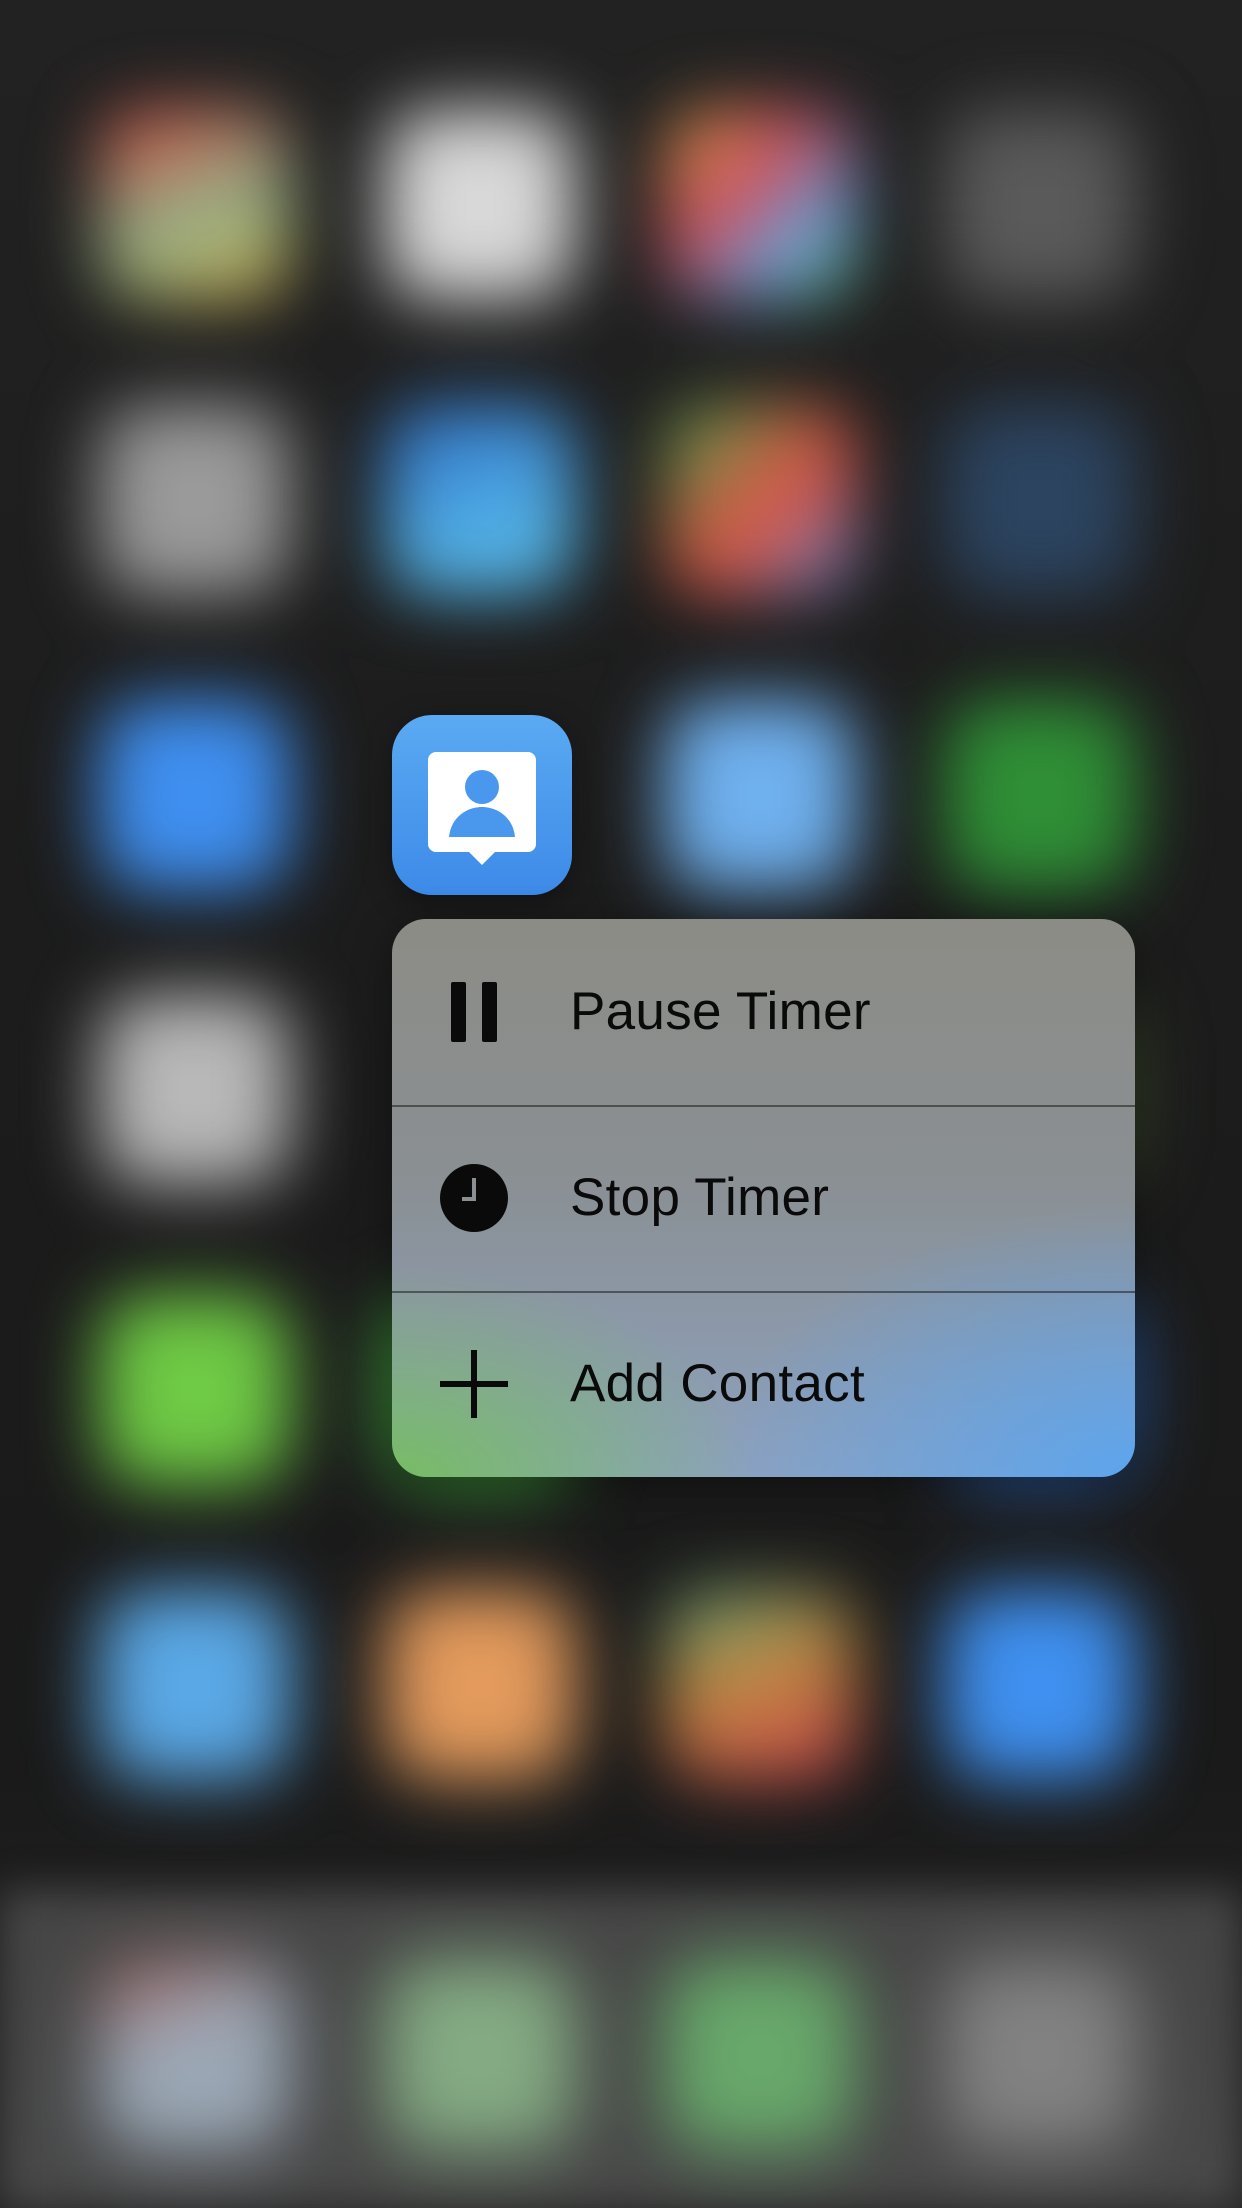 The width and height of the screenshot is (1242, 2208). I want to click on clock-icon, so click(474, 1198).